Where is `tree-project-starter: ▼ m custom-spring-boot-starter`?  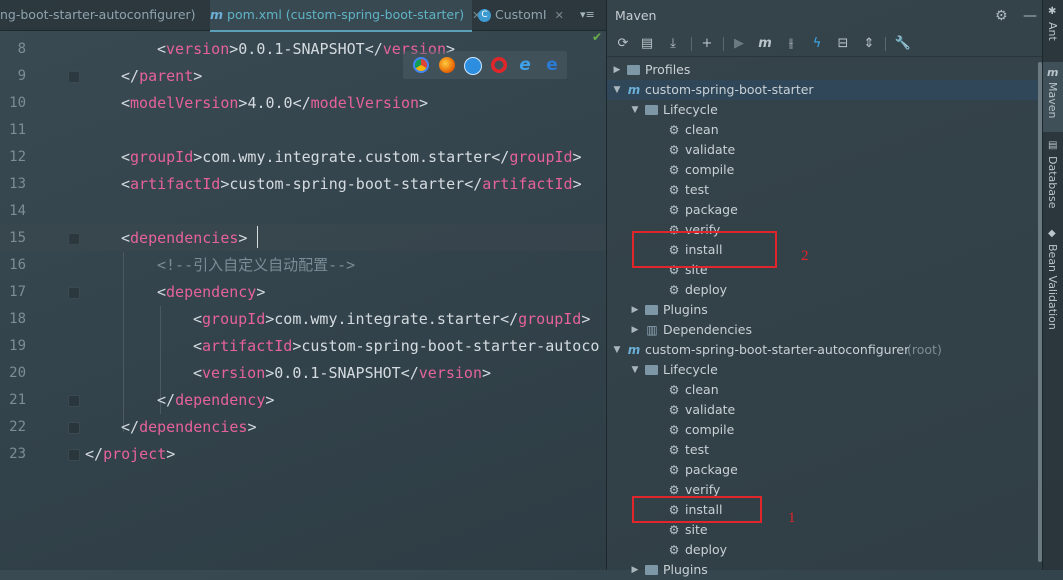 tree-project-starter: ▼ m custom-spring-boot-starter is located at coordinates (825, 90).